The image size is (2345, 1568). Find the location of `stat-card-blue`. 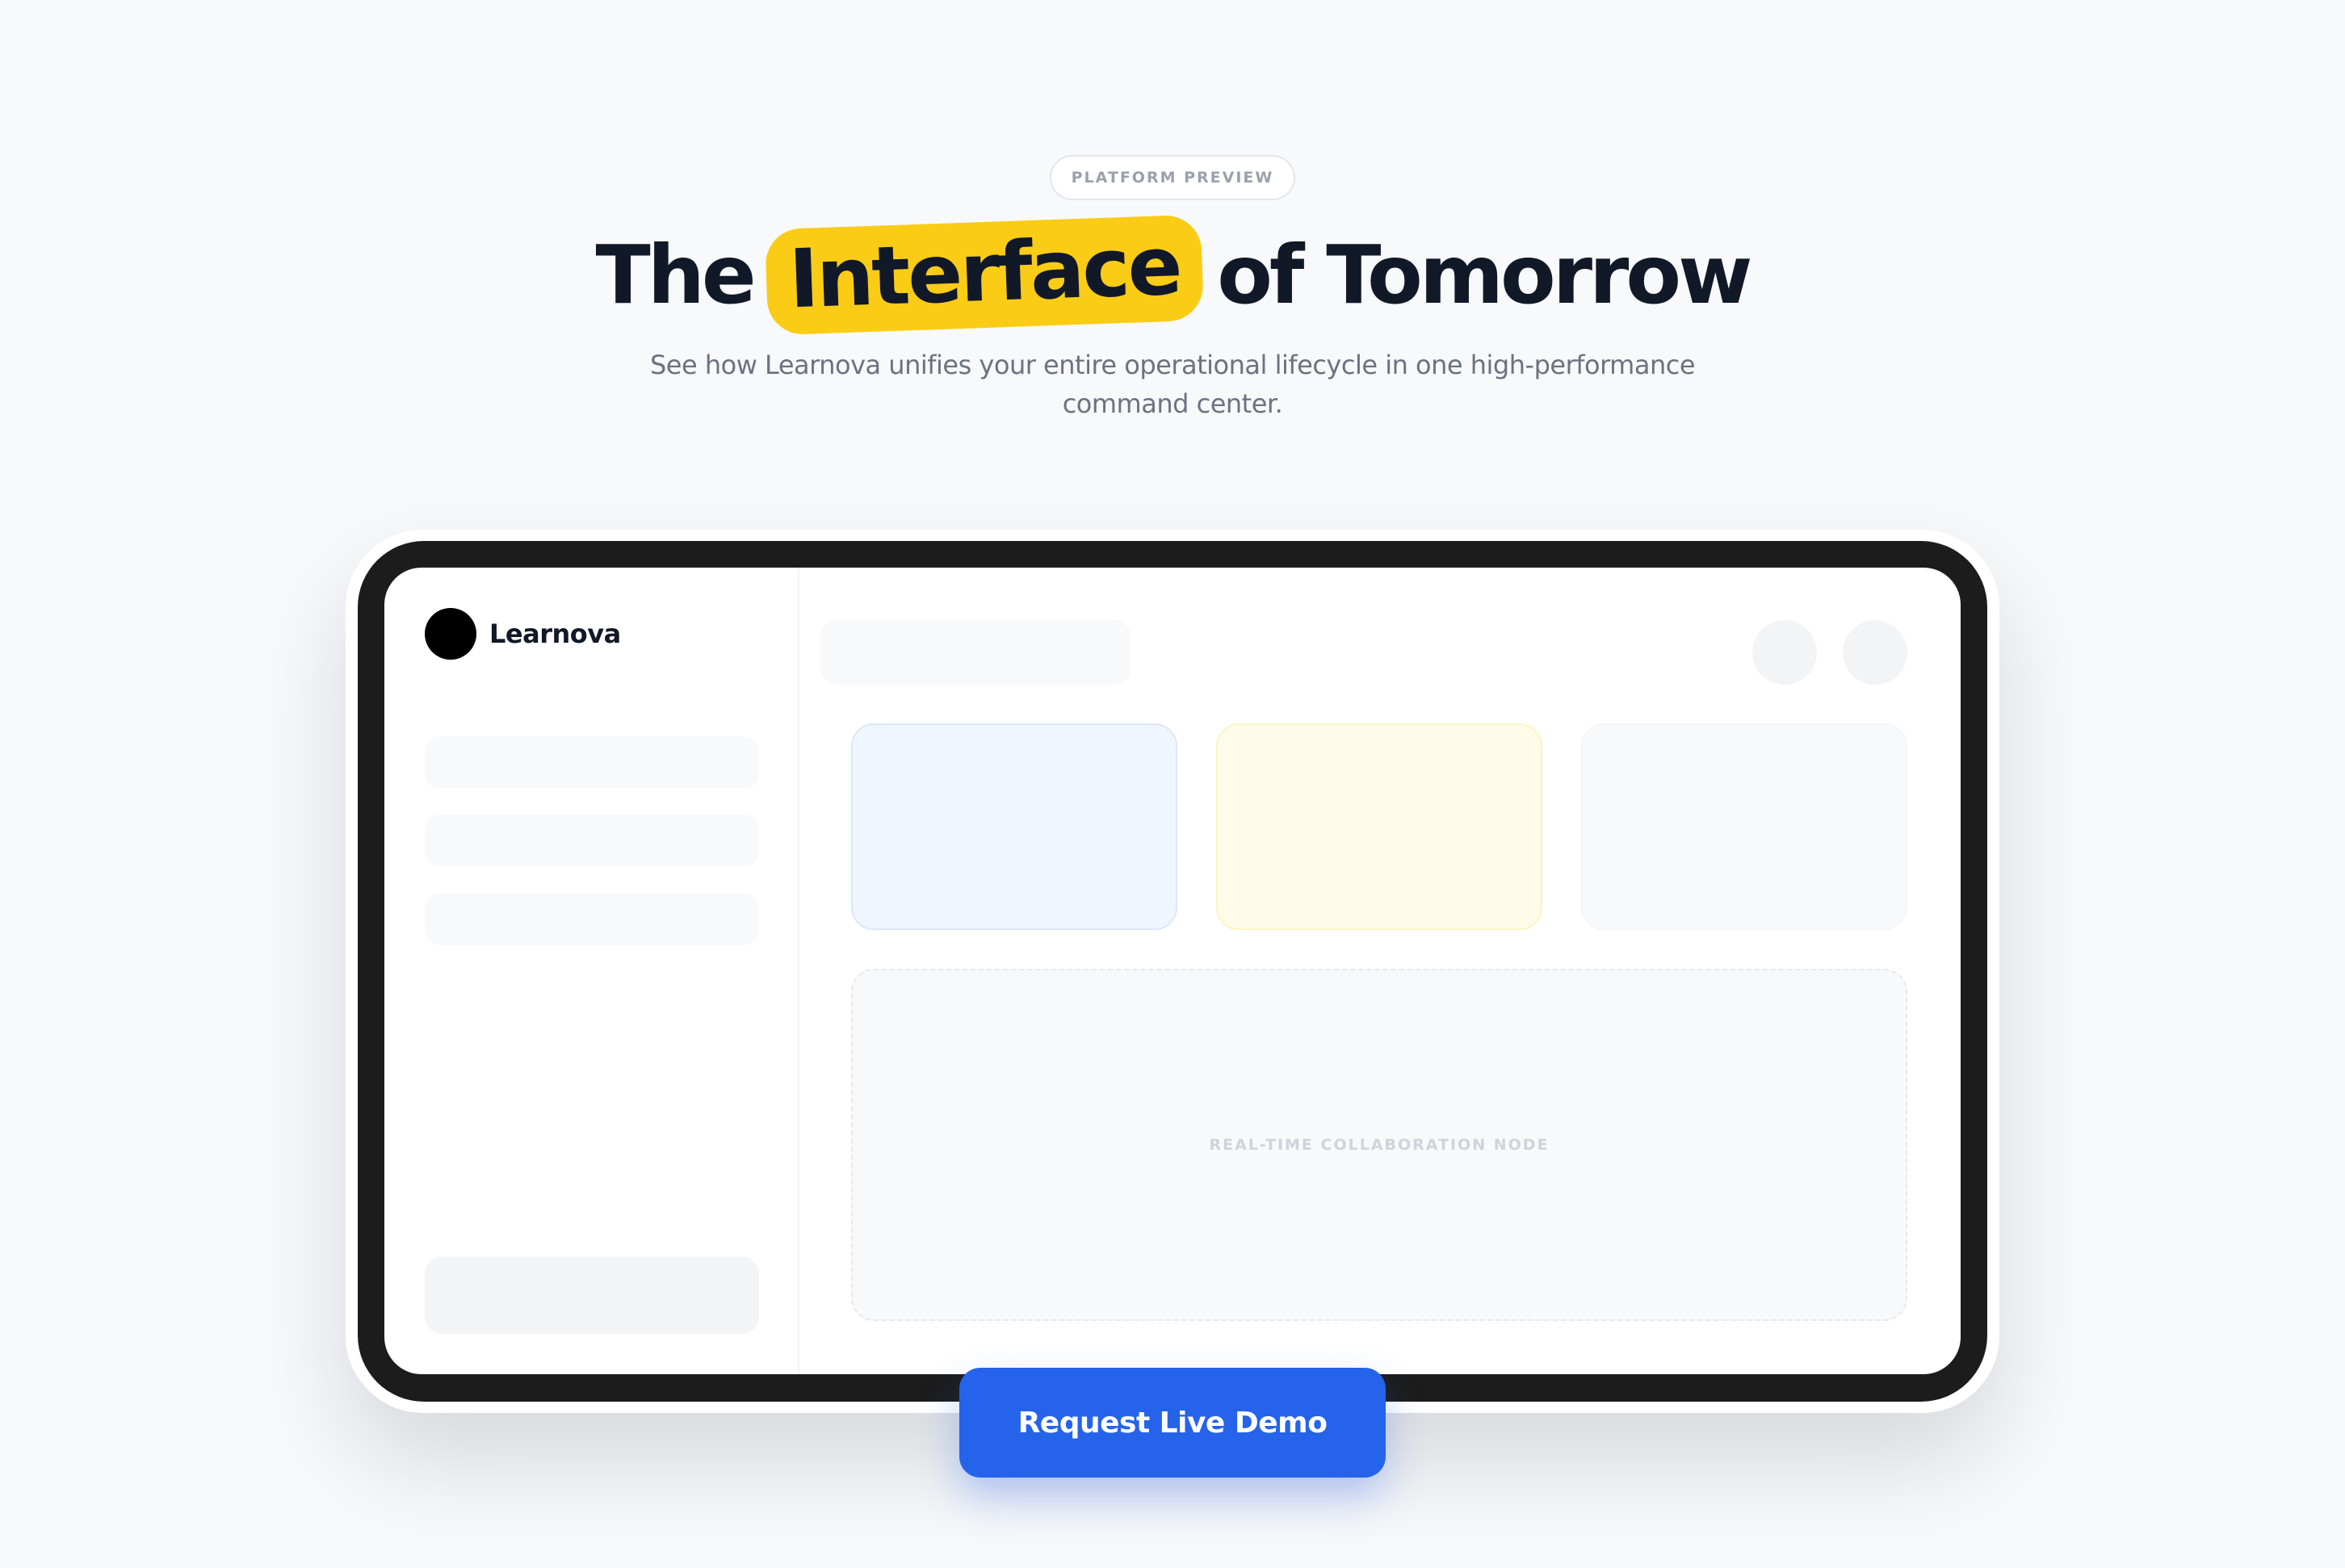

stat-card-blue is located at coordinates (1014, 826).